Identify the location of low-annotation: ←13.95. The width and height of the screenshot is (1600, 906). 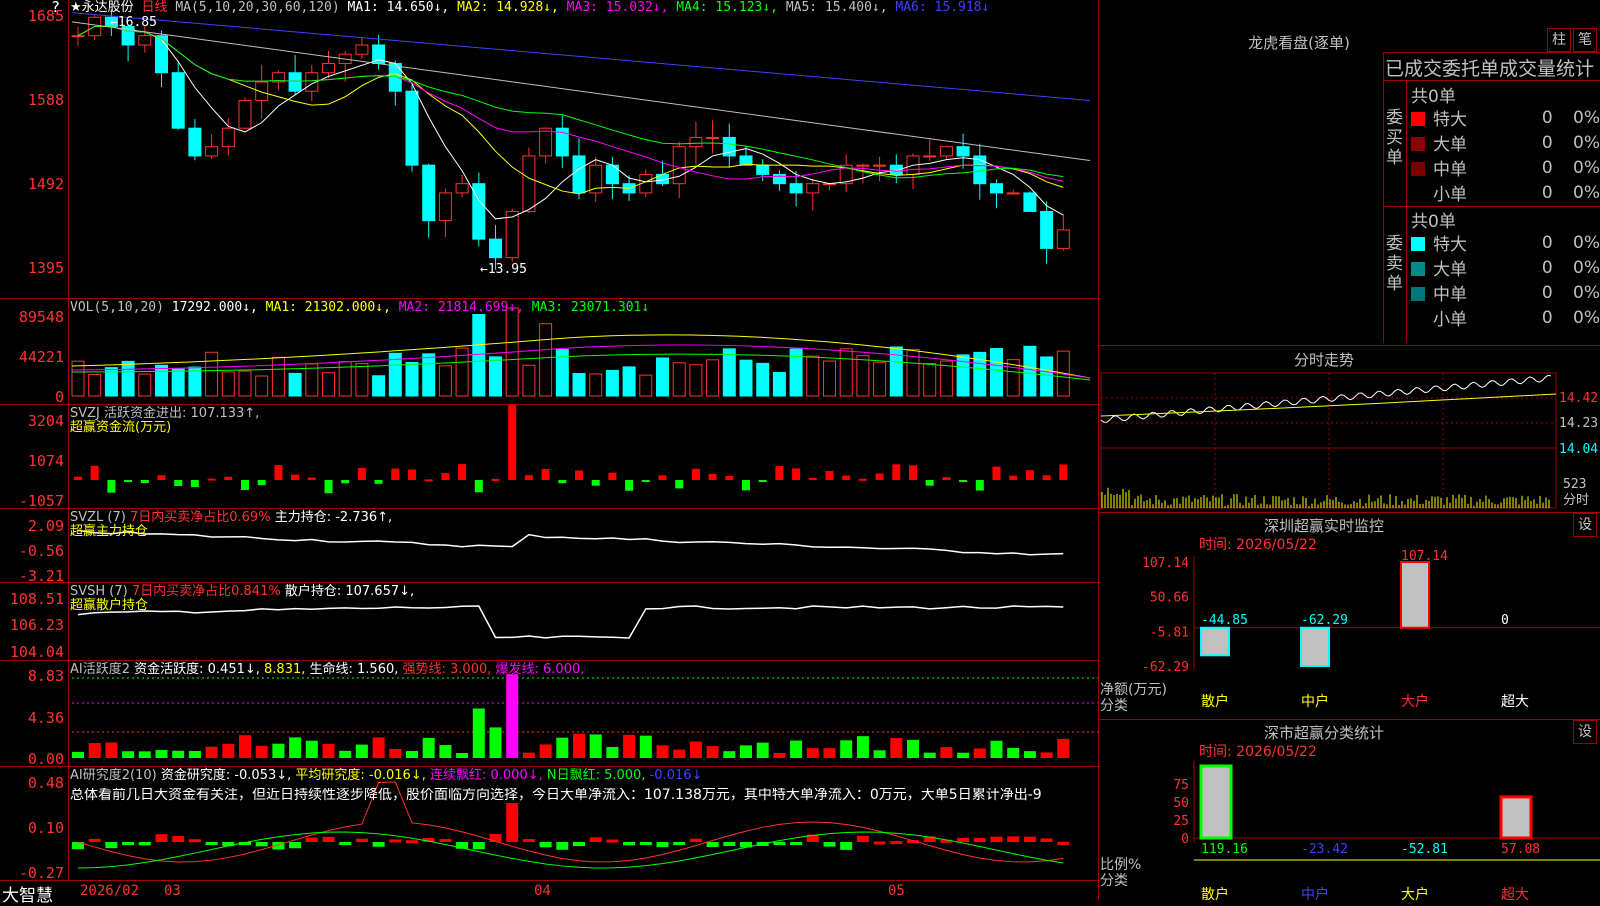
(503, 269).